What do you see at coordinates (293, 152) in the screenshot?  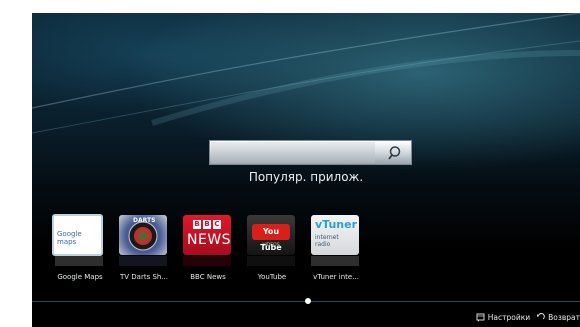 I see `search-input` at bounding box center [293, 152].